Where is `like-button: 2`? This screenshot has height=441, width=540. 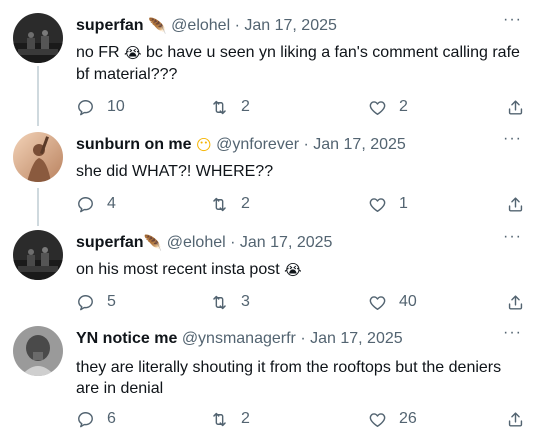
like-button: 2 is located at coordinates (388, 107).